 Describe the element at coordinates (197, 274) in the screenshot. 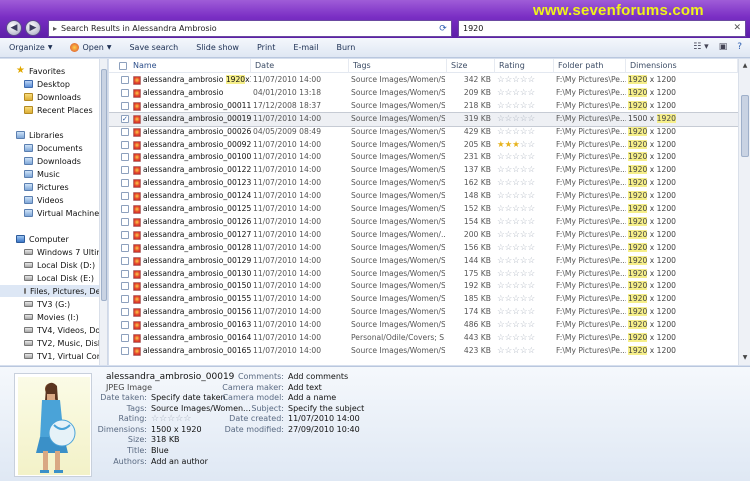

I see `file-name: alessandra_ambrosio_00130` at that location.